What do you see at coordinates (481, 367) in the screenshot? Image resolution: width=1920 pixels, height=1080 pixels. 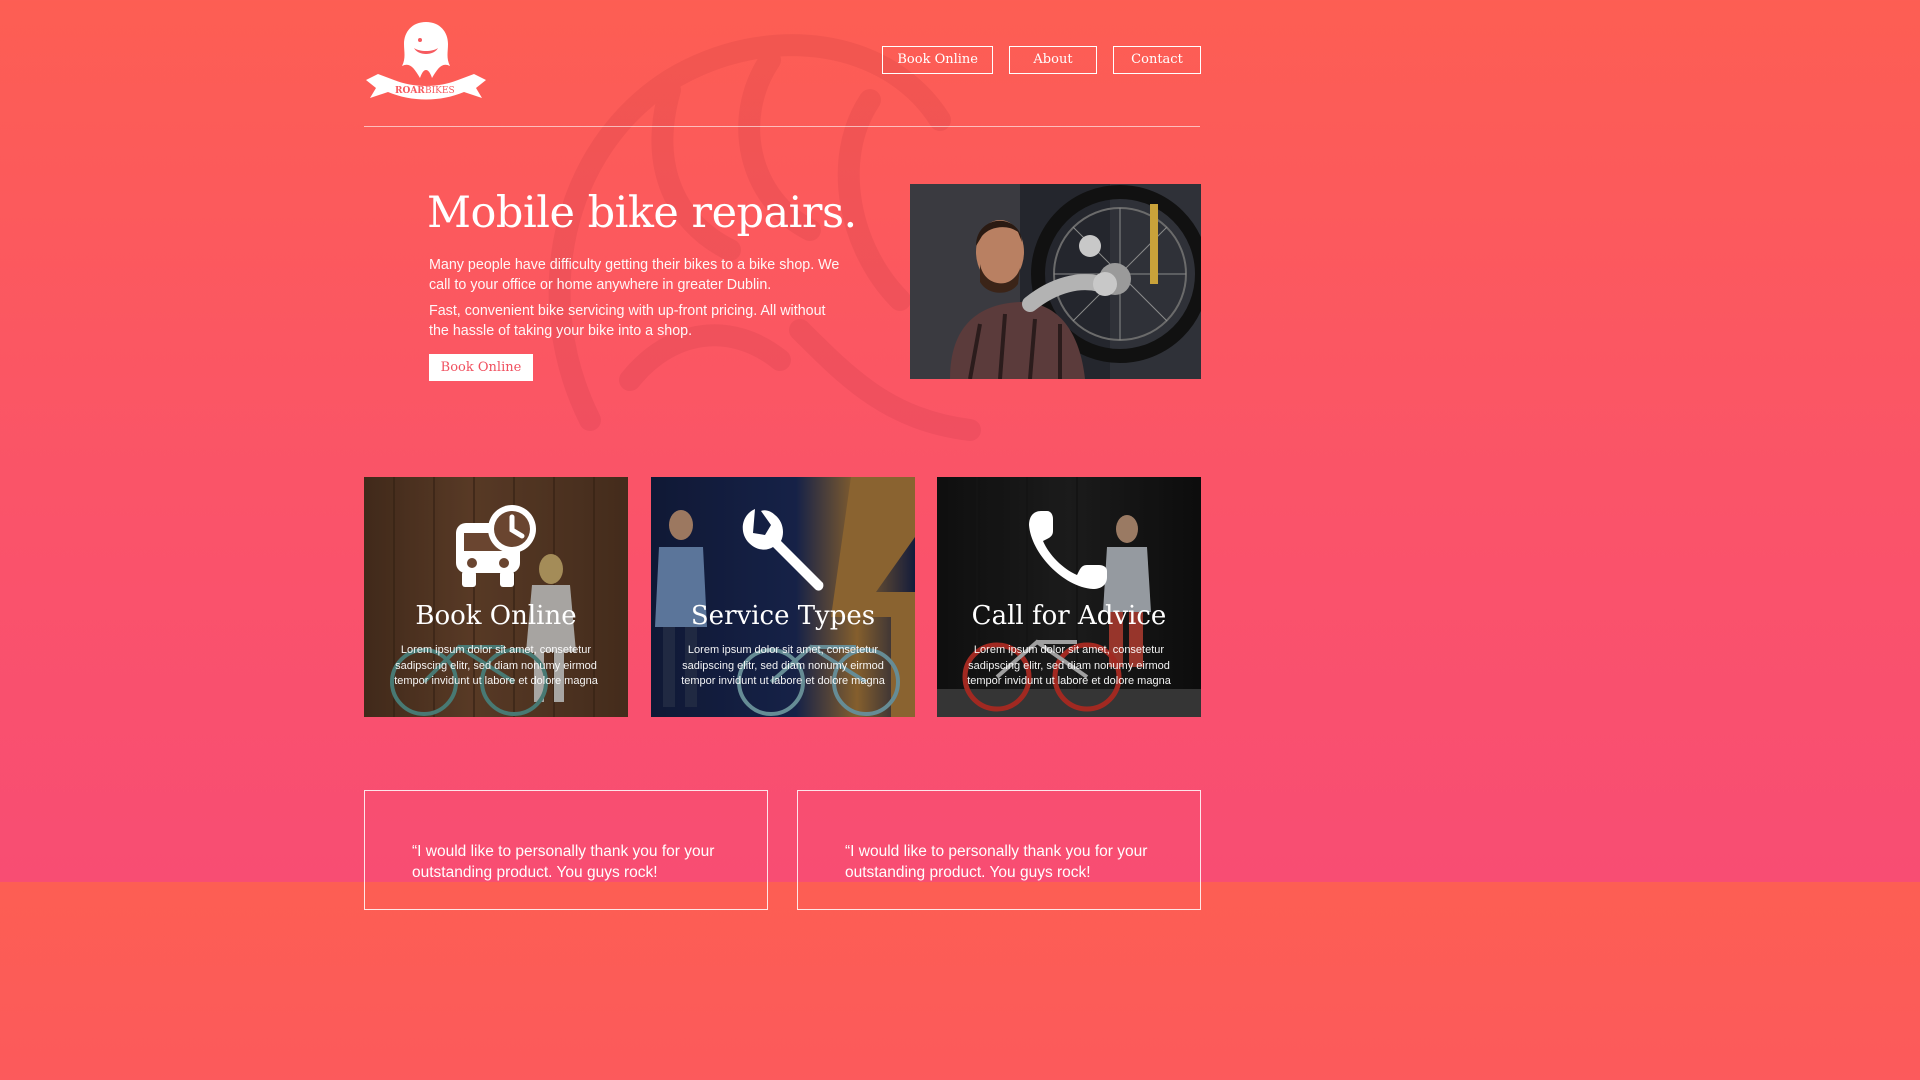 I see `hero-book-online-button: Book Online` at bounding box center [481, 367].